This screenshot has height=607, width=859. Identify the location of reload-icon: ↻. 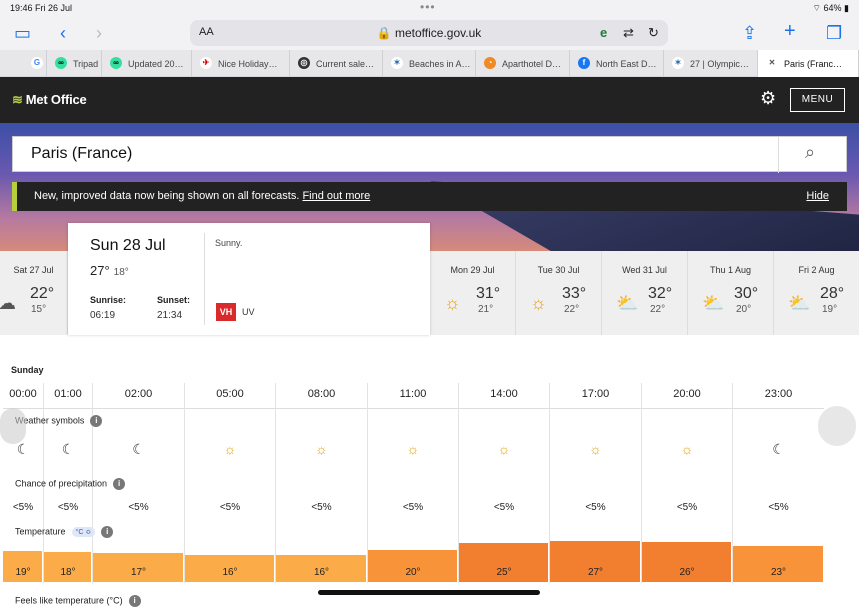
(653, 33).